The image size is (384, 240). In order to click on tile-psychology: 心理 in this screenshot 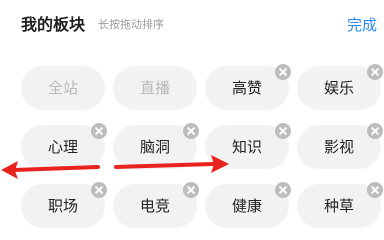, I will do `click(64, 146)`.